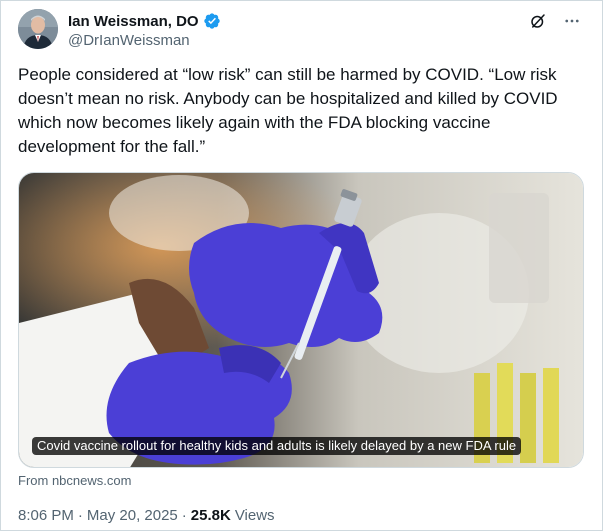  Describe the element at coordinates (132, 515) in the screenshot. I see `tweet-date: May 20, 2025` at that location.